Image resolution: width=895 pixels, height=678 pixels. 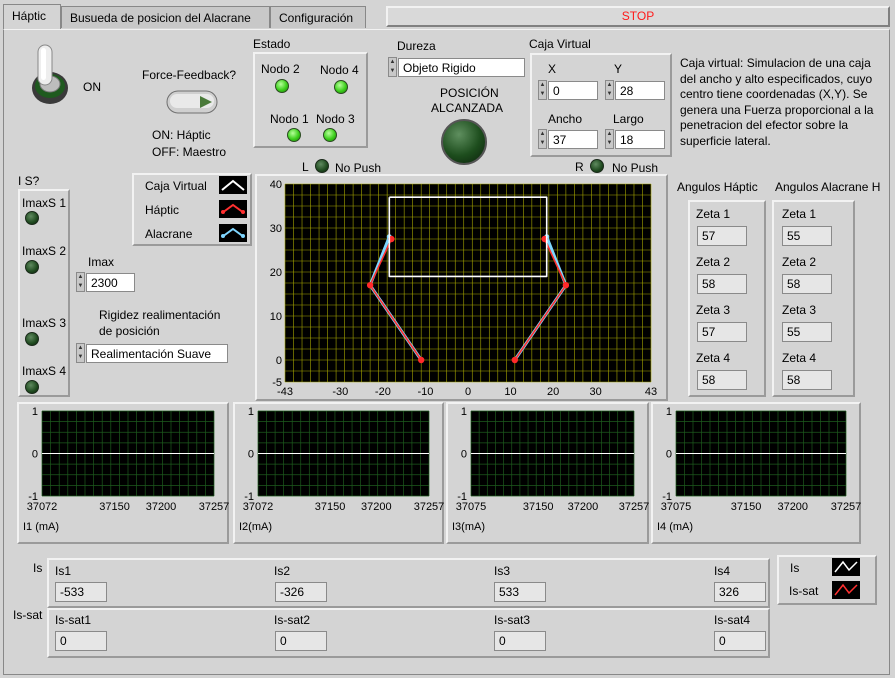 I want to click on is-legend-is-swatch, so click(x=846, y=567).